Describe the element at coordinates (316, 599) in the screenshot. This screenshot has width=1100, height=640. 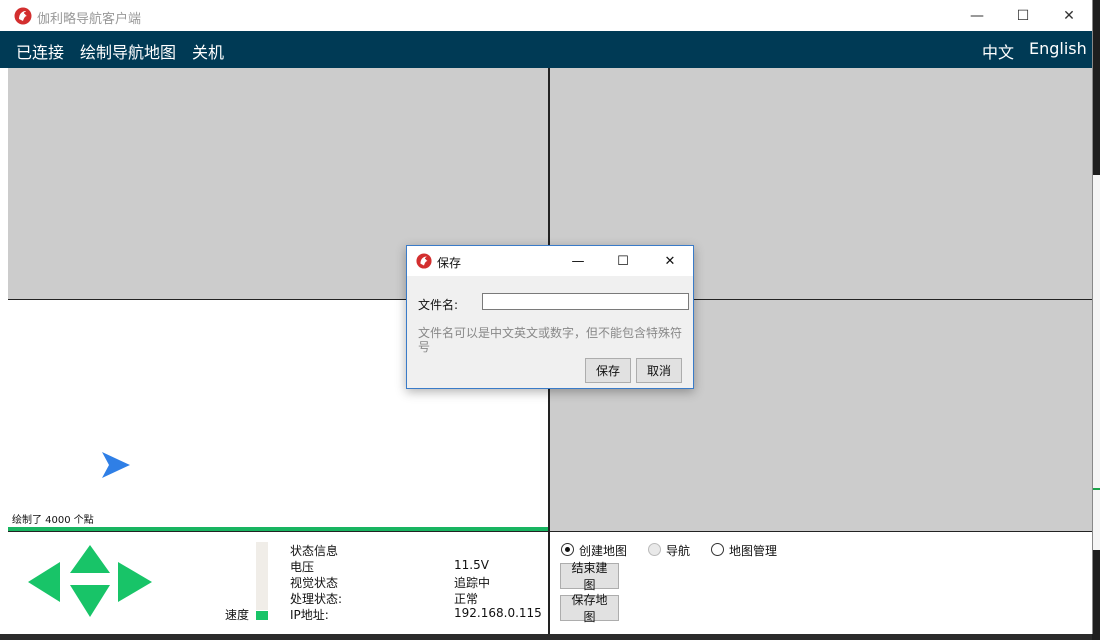
I see `status-label: 处理状态:` at that location.